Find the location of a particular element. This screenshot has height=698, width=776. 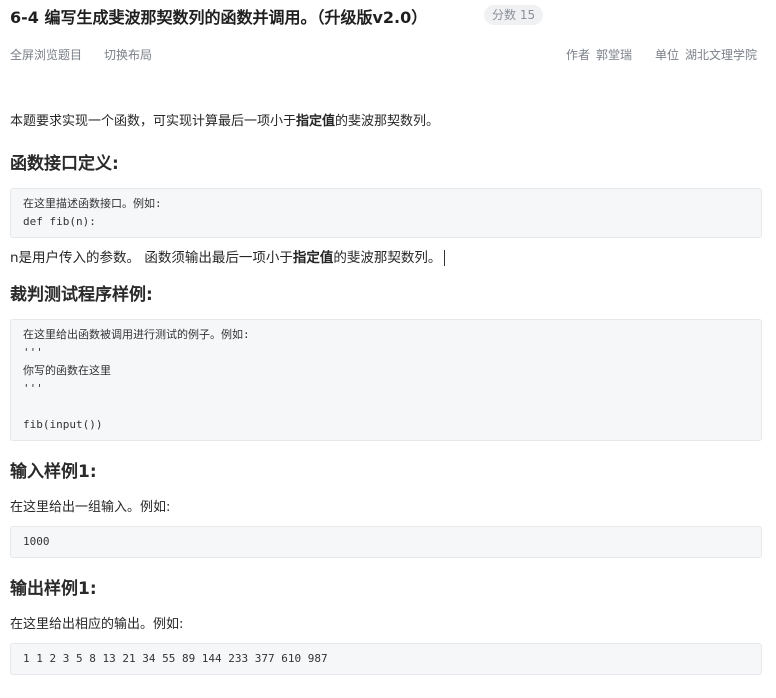

param-text-end: 的斐波那契数列。 is located at coordinates (387, 258).